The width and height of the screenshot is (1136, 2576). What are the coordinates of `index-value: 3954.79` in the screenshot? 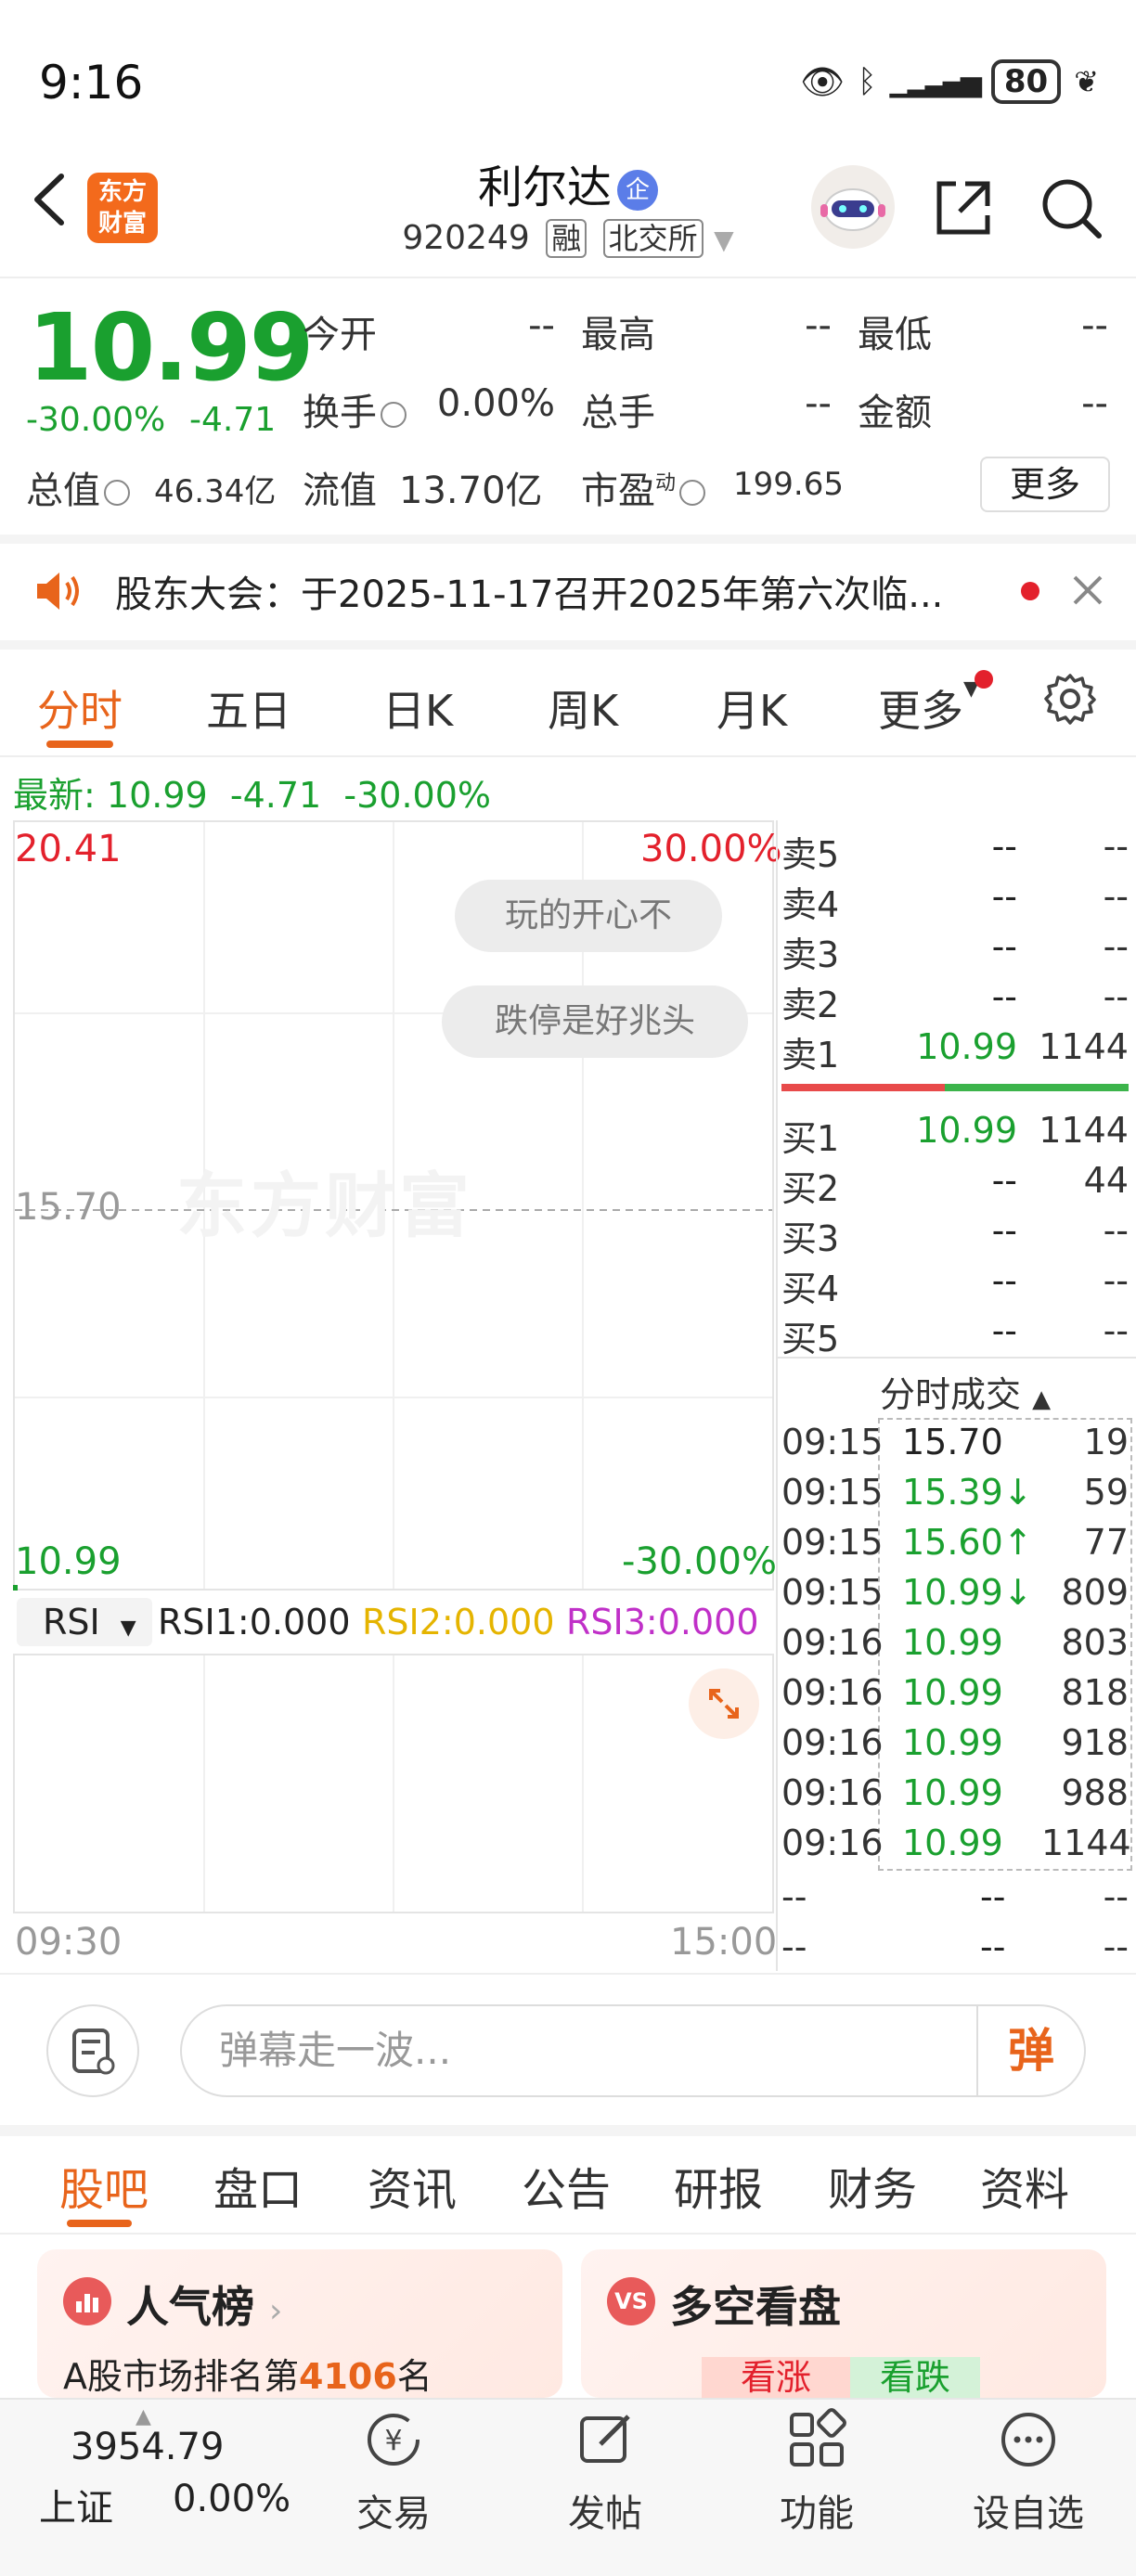 It's located at (147, 2447).